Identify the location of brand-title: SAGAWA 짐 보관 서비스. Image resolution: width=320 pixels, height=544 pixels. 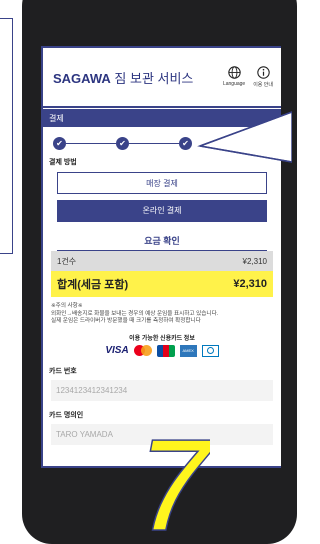
(123, 77).